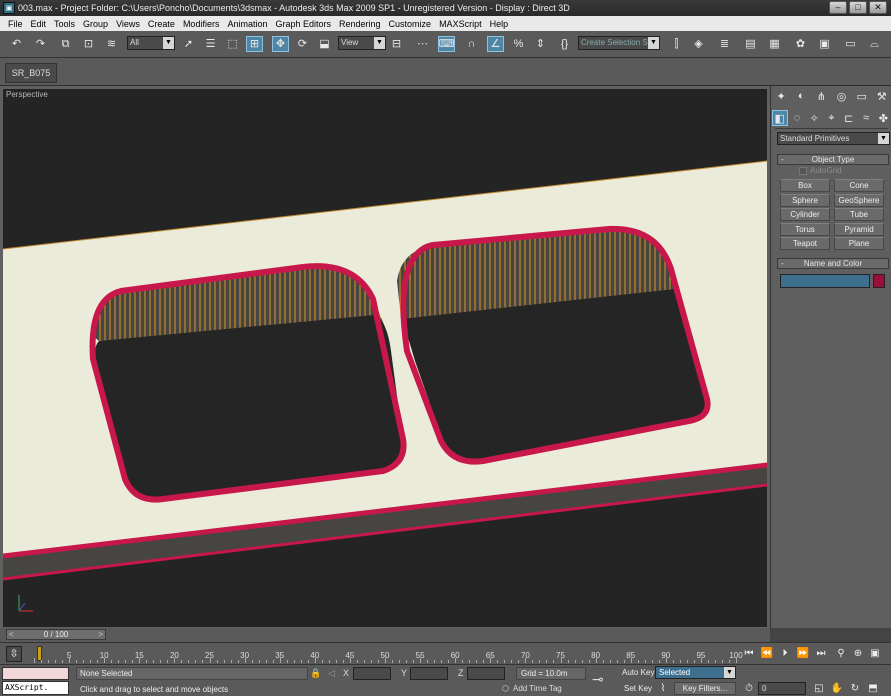 Image resolution: width=891 pixels, height=696 pixels. Describe the element at coordinates (302, 44) in the screenshot. I see `select-rotate-icon: ⟳` at that location.